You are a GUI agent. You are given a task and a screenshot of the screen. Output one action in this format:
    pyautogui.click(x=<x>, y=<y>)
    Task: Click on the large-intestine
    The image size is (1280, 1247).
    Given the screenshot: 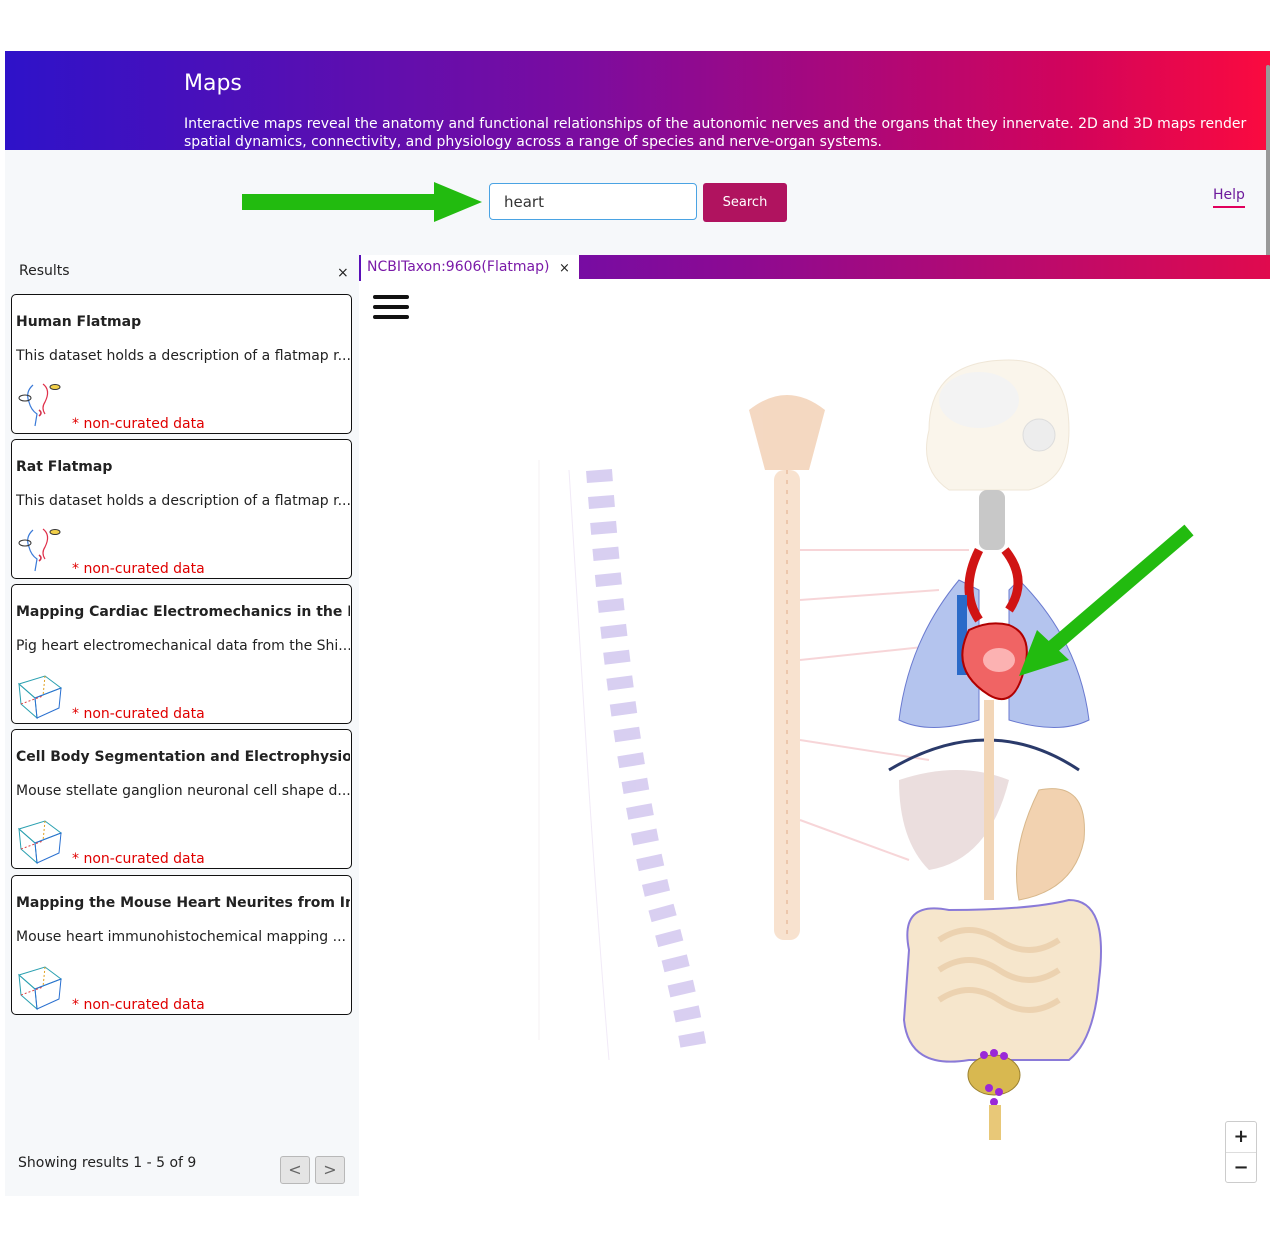 What is the action you would take?
    pyautogui.click(x=1002, y=980)
    